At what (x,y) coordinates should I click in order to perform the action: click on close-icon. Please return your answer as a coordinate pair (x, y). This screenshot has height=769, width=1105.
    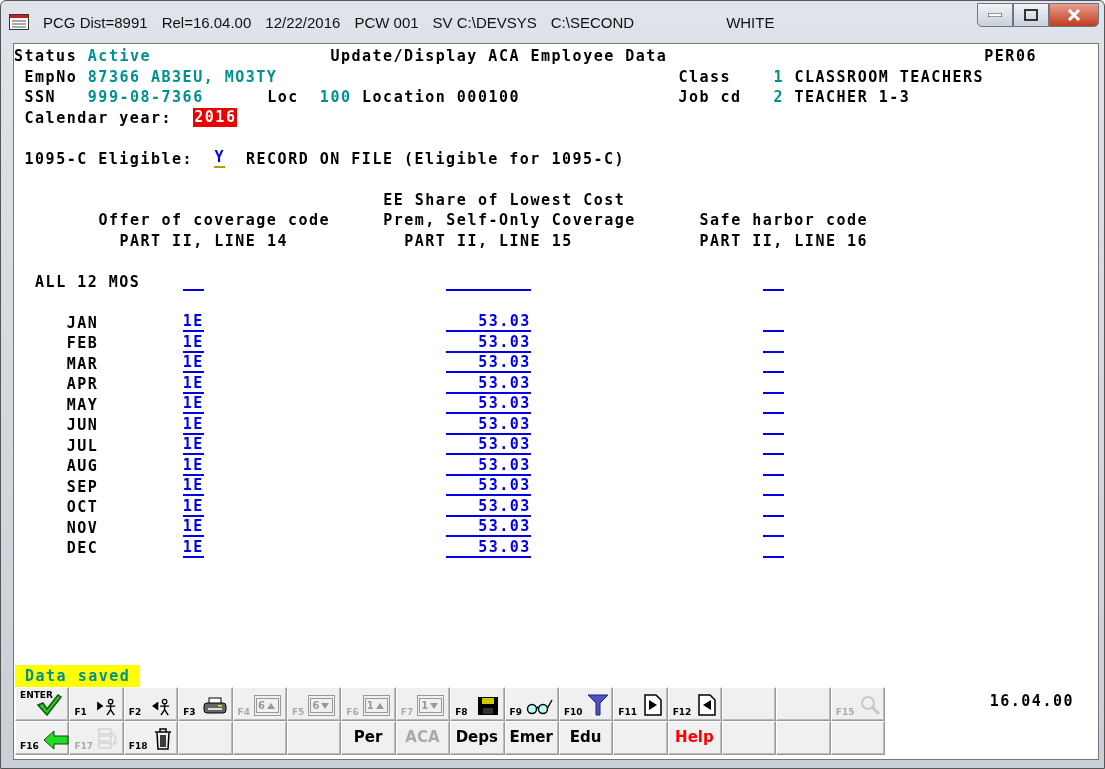
    Looking at the image, I should click on (1074, 15).